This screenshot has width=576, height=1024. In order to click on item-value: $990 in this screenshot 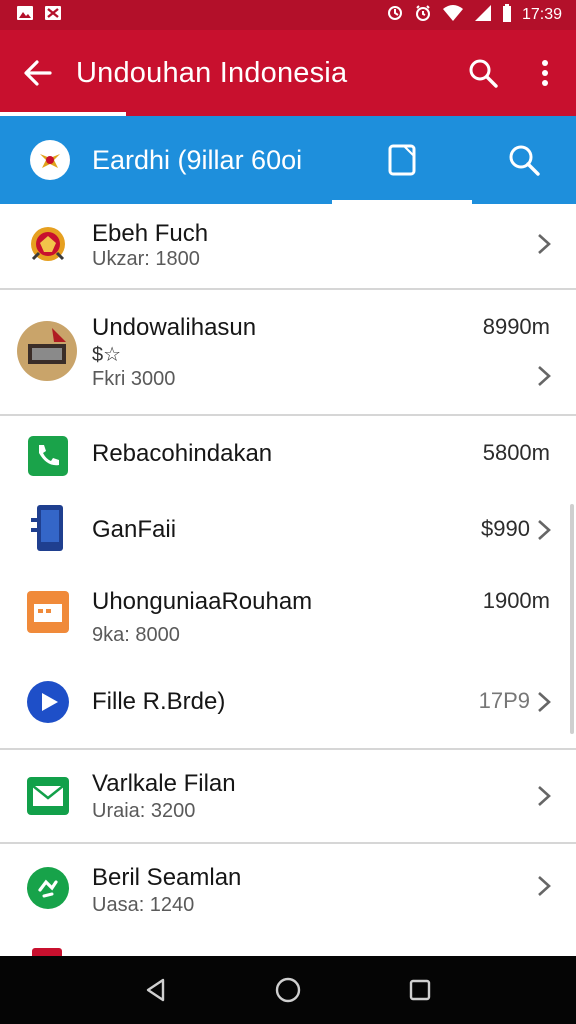, I will do `click(505, 528)`.